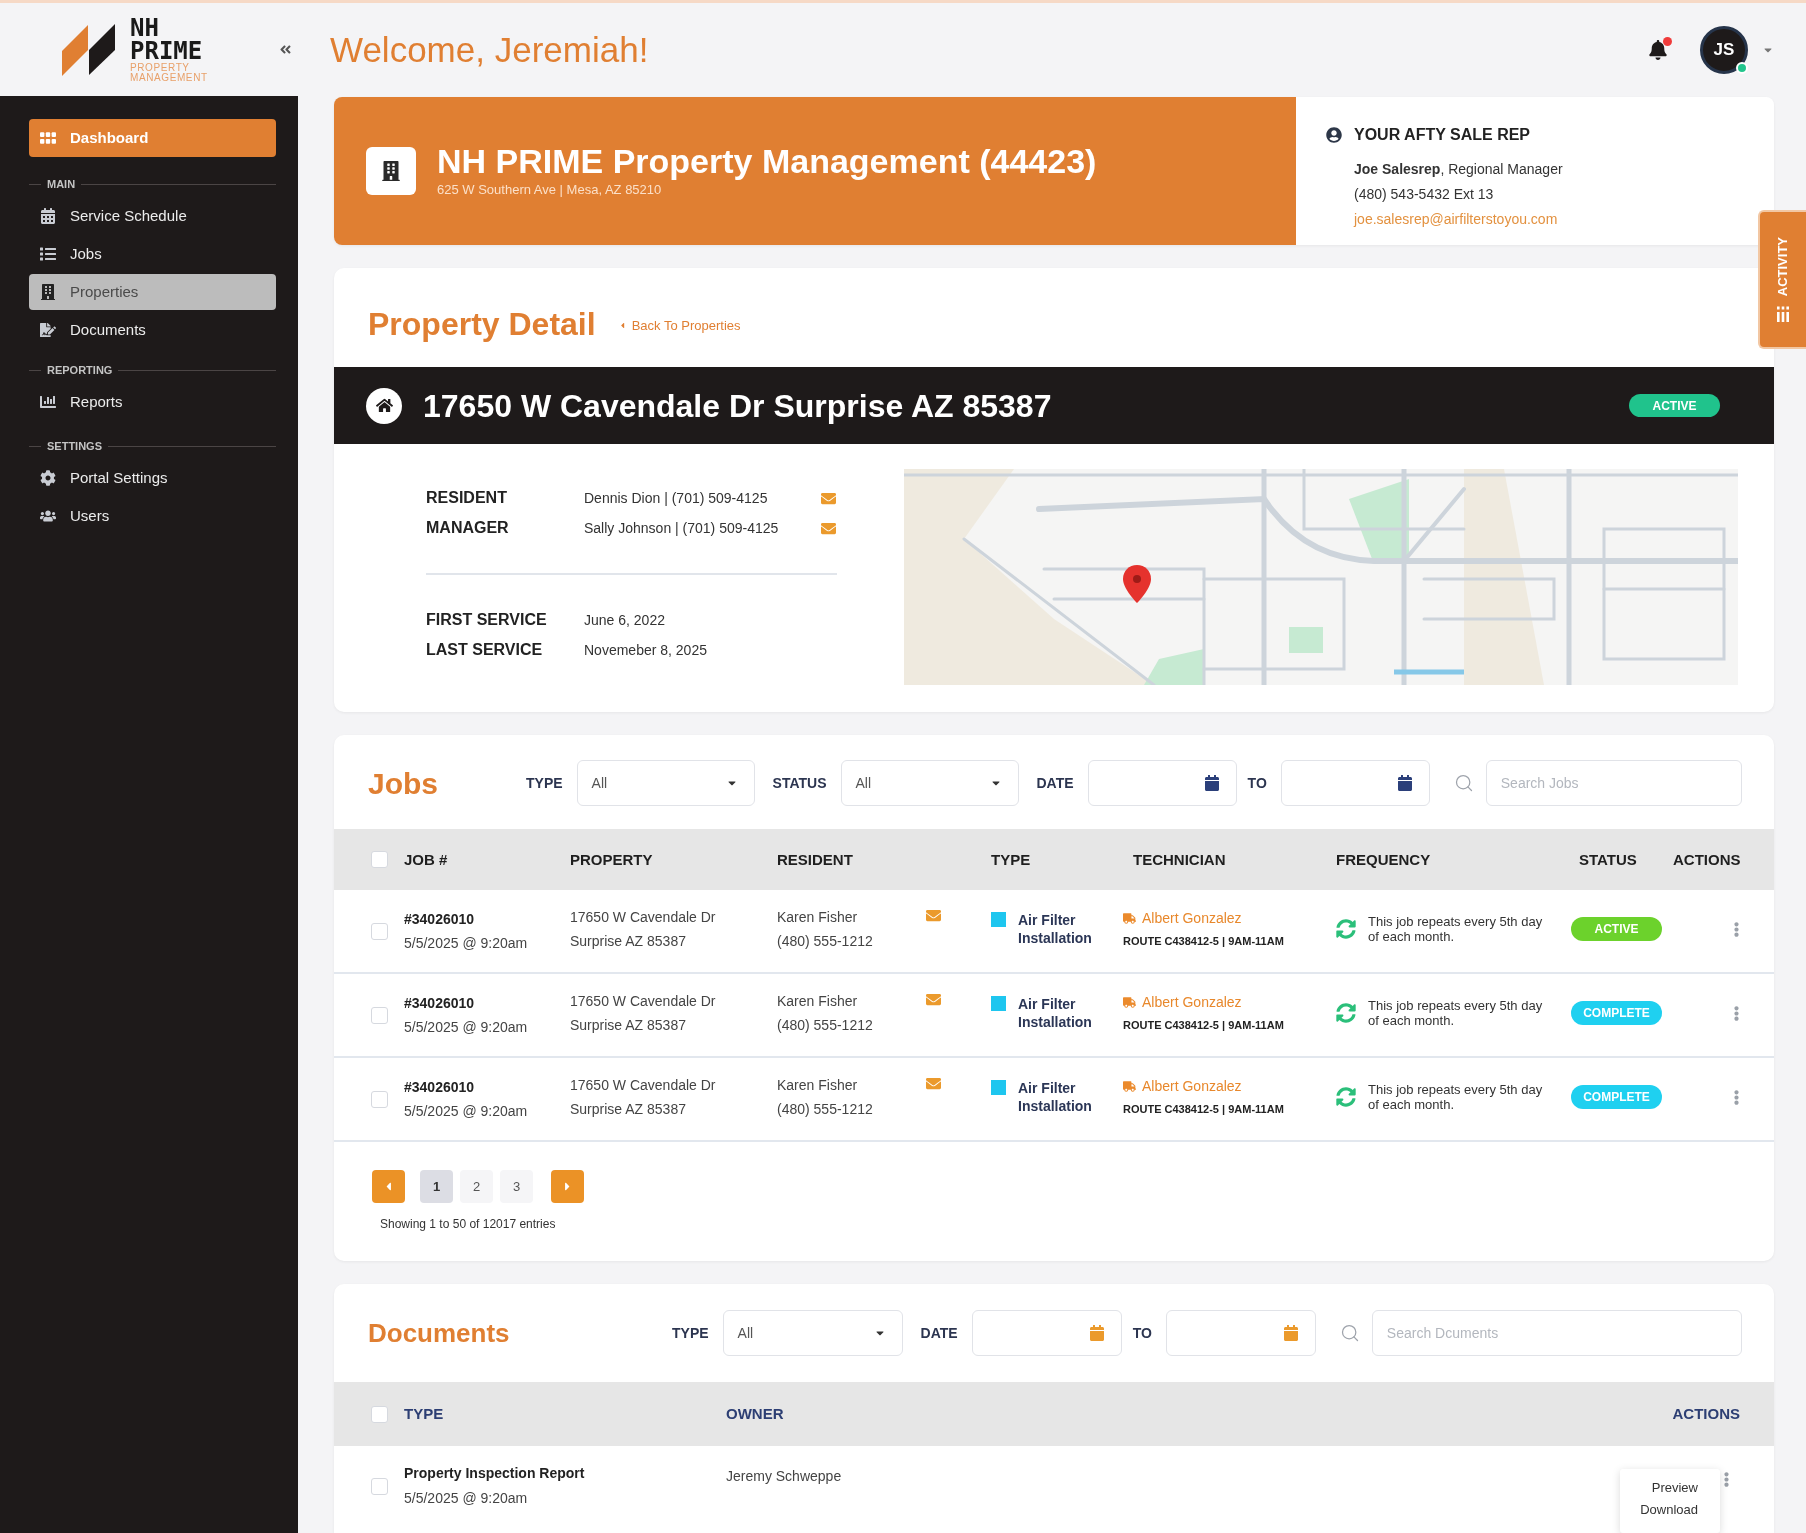 The image size is (1806, 1533). Describe the element at coordinates (1613, 783) in the screenshot. I see `search-field: Search Jobs` at that location.